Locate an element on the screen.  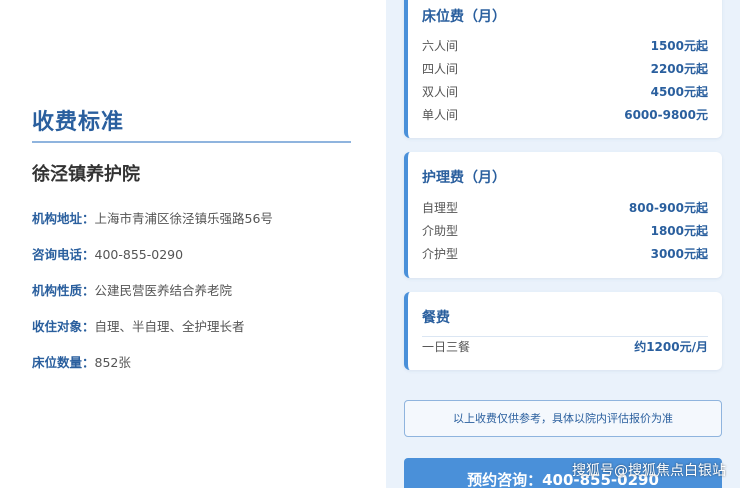
info-value: 上海市青浦区徐泾镇乐强路56号 is located at coordinates (183, 218).